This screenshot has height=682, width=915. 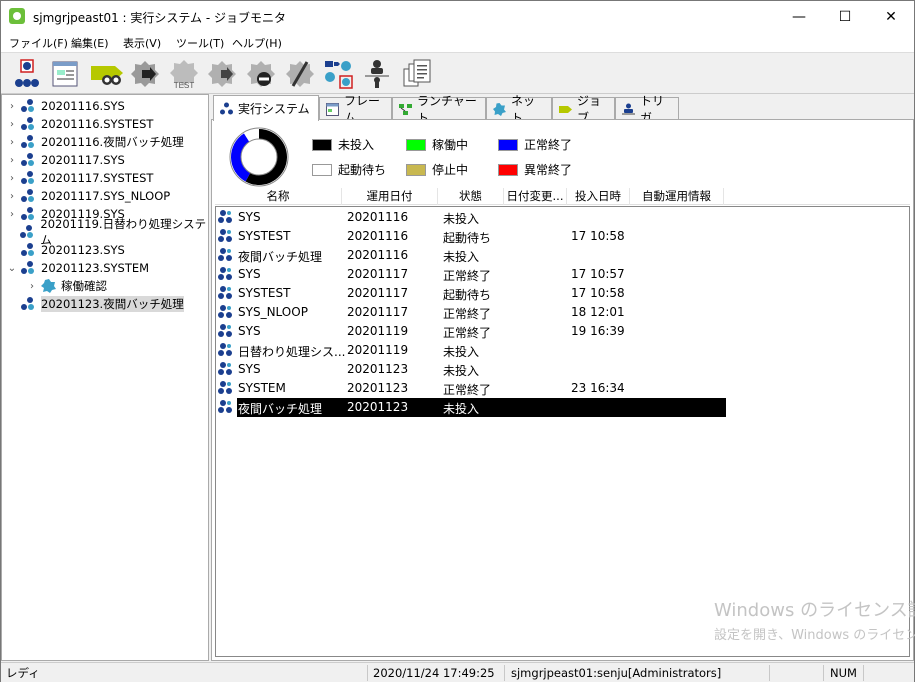 What do you see at coordinates (264, 236) in the screenshot?
I see `cell-name: SYSTEST` at bounding box center [264, 236].